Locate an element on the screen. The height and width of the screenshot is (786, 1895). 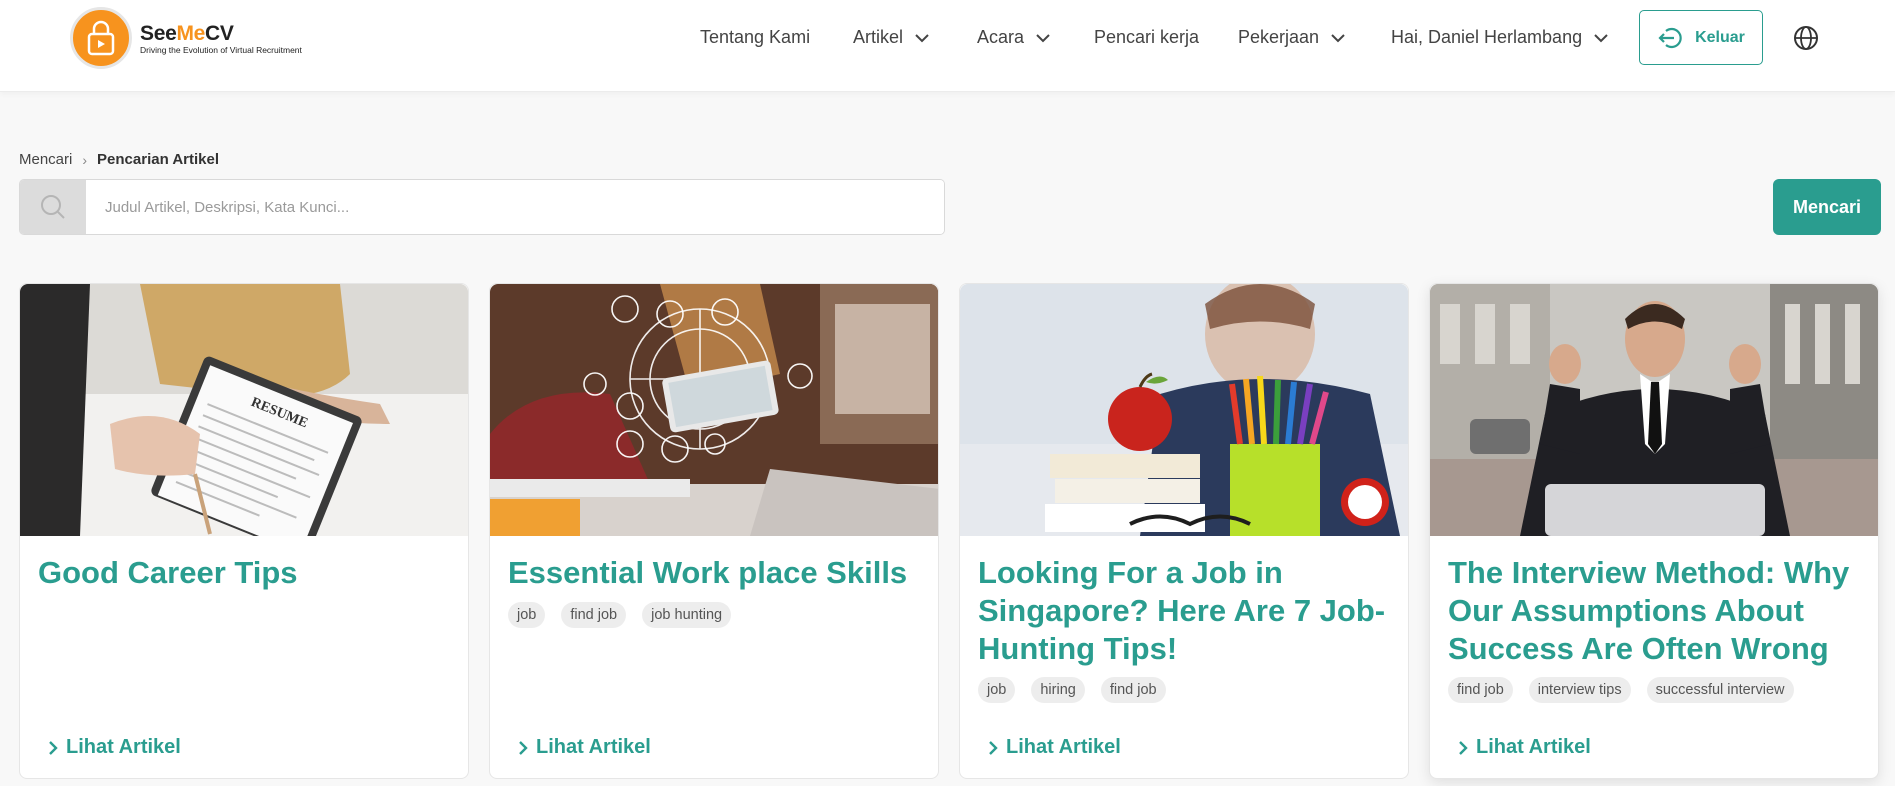
brand-name: SeeMeCV is located at coordinates (187, 33).